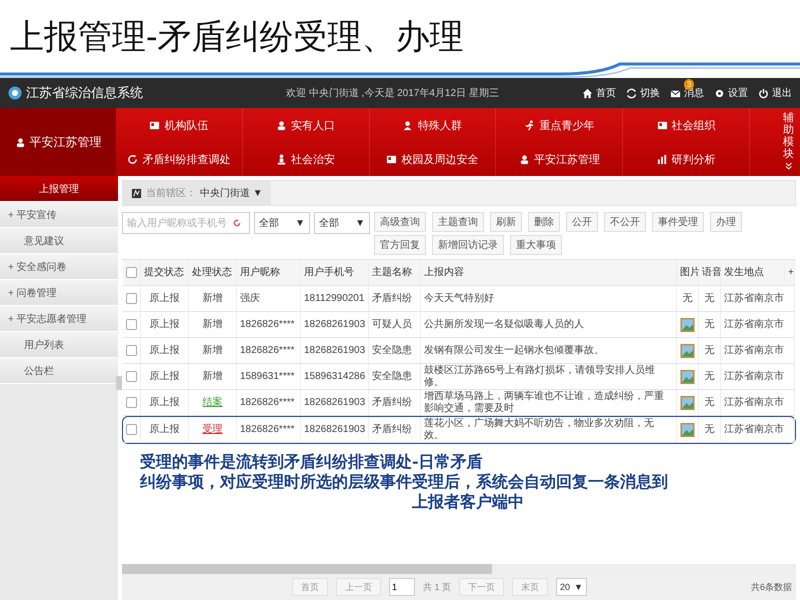 The image size is (800, 600). Describe the element at coordinates (400, 245) in the screenshot. I see `toolbar-button: 官方回复` at that location.